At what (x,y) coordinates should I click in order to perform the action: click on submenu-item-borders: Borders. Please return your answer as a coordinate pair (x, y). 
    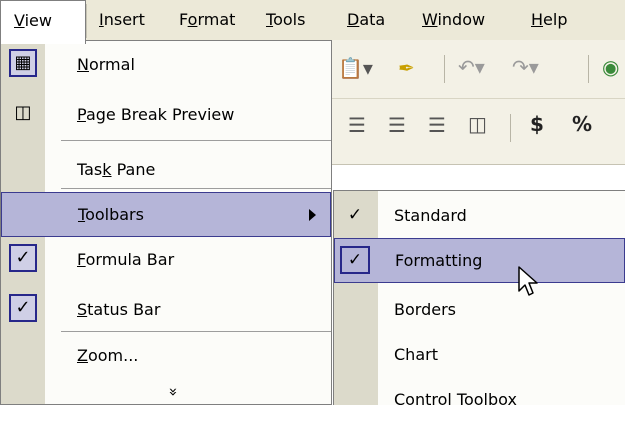
    Looking at the image, I should click on (479, 309).